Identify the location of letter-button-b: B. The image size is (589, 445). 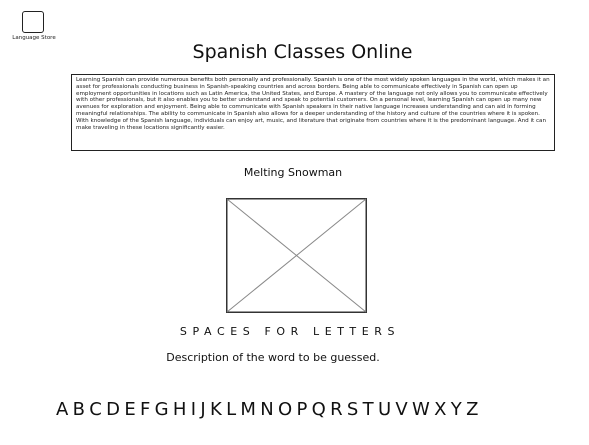
(79, 410).